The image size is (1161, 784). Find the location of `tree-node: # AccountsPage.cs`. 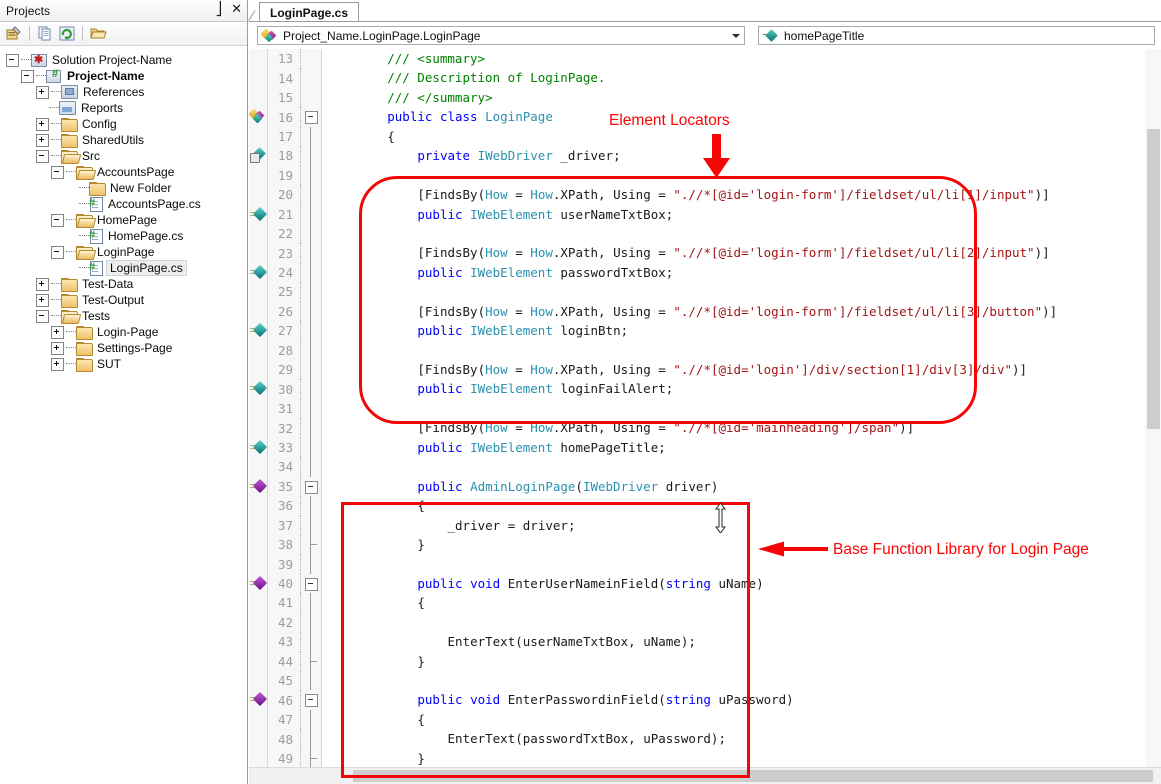

tree-node: # AccountsPage.cs is located at coordinates (123, 204).